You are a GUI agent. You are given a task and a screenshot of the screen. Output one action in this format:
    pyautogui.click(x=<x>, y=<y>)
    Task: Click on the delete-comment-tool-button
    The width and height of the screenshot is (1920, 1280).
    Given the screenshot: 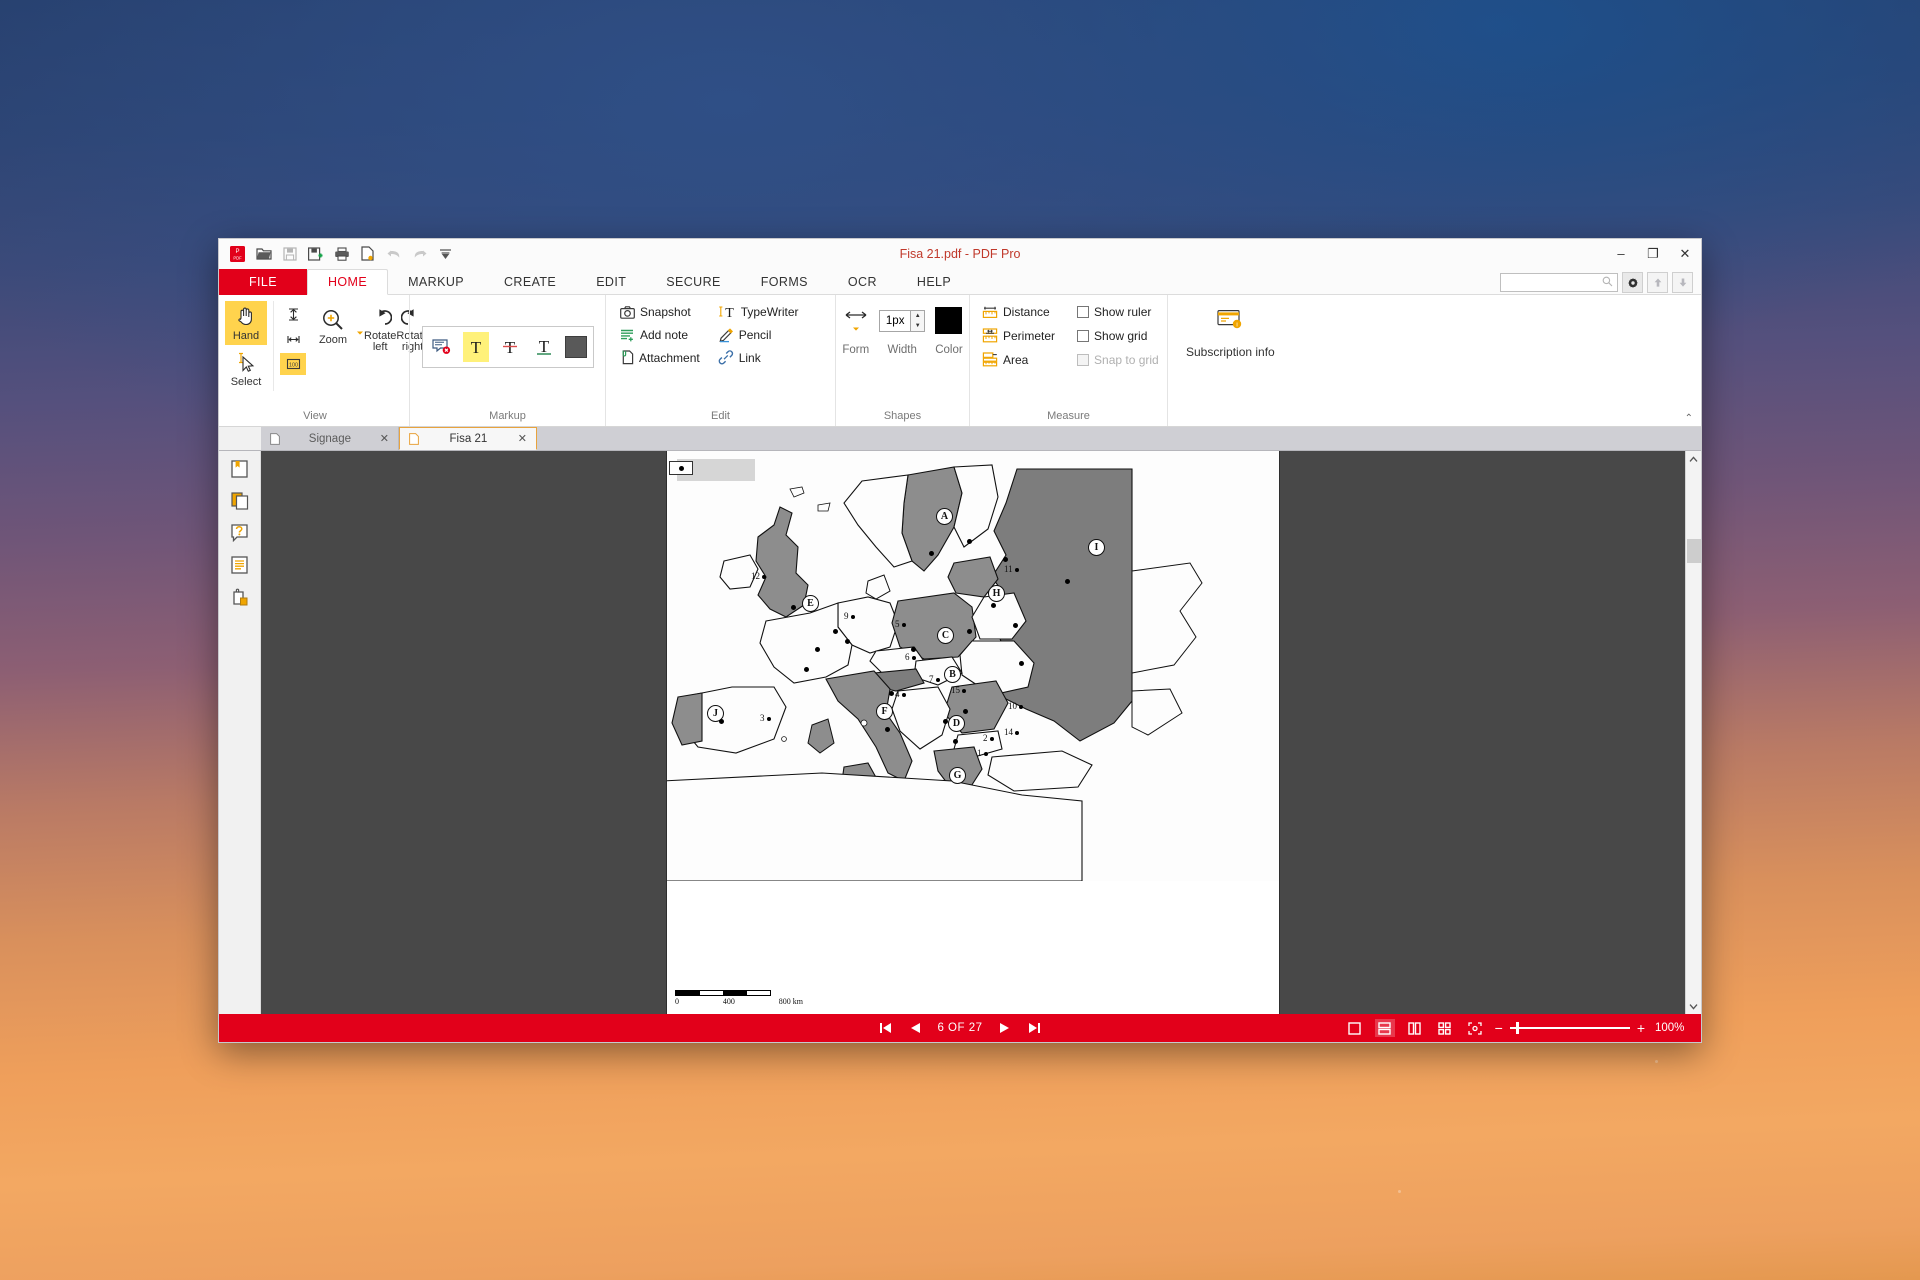 What is the action you would take?
    pyautogui.click(x=442, y=347)
    